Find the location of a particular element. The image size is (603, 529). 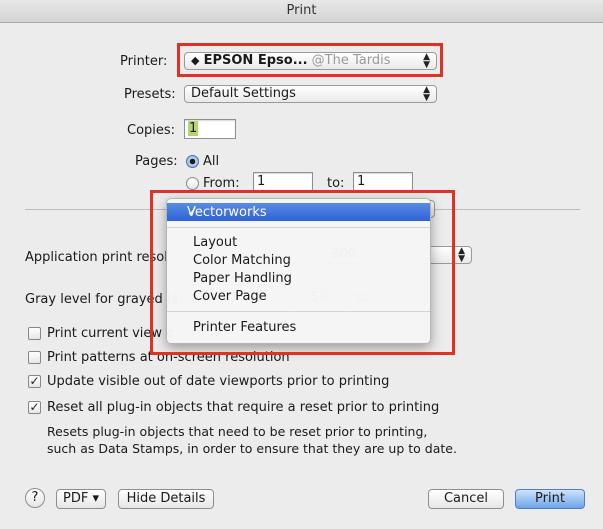

resolution-label: Application print resol is located at coordinates (96, 257).